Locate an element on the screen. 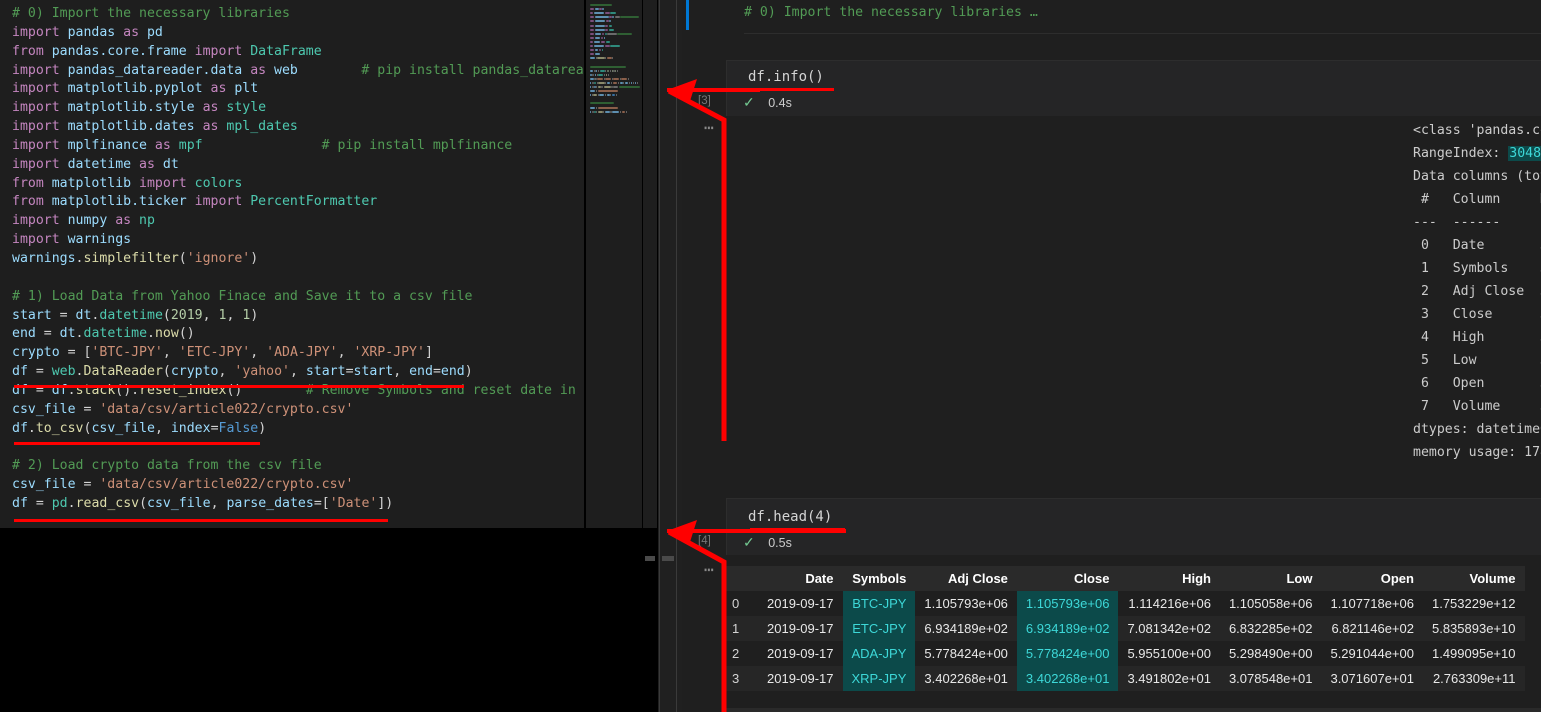 This screenshot has height=712, width=1541. annotation-arrows is located at coordinates (756, 395).